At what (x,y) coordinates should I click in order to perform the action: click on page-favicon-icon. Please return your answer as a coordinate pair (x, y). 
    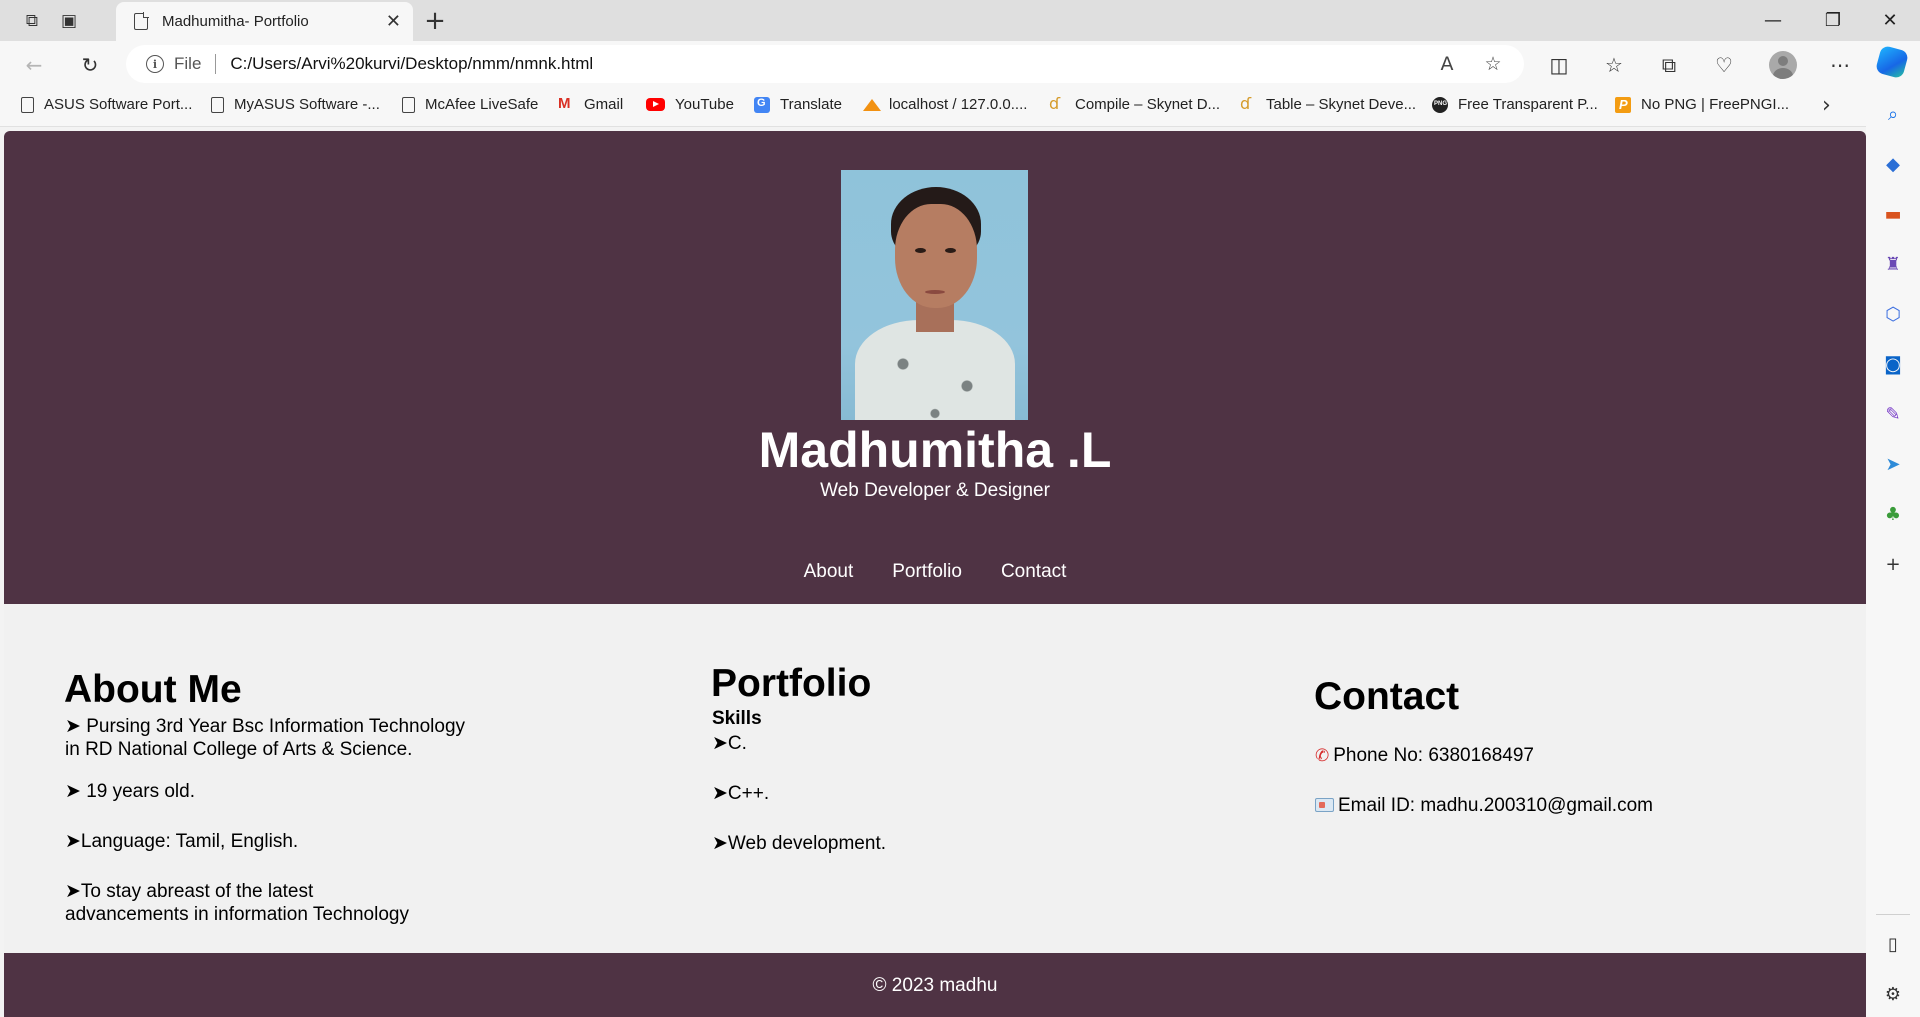
    Looking at the image, I should click on (141, 21).